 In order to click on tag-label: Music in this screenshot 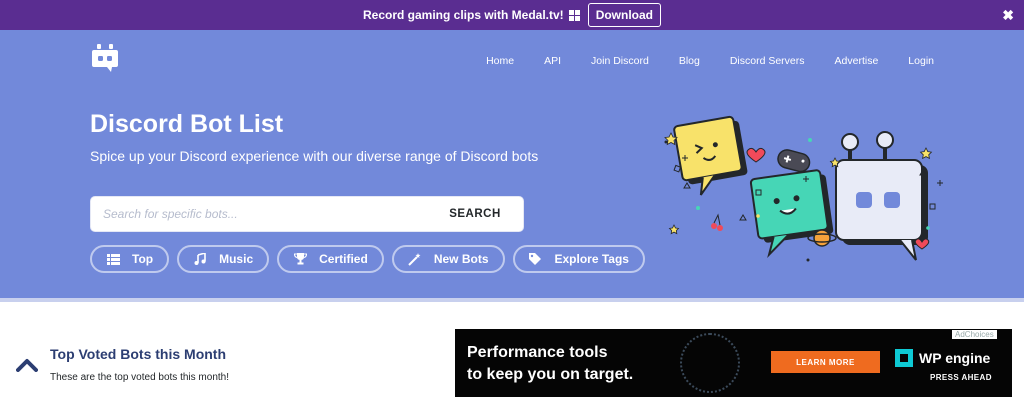, I will do `click(236, 259)`.